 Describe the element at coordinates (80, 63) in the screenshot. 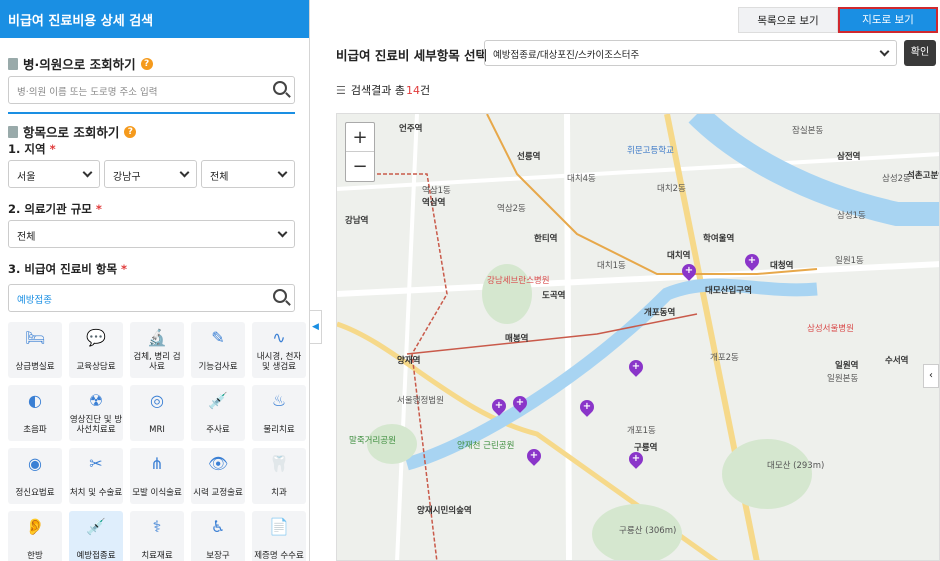

I see `hospital-search-title: 병·의원으로 조회하기 ?` at that location.